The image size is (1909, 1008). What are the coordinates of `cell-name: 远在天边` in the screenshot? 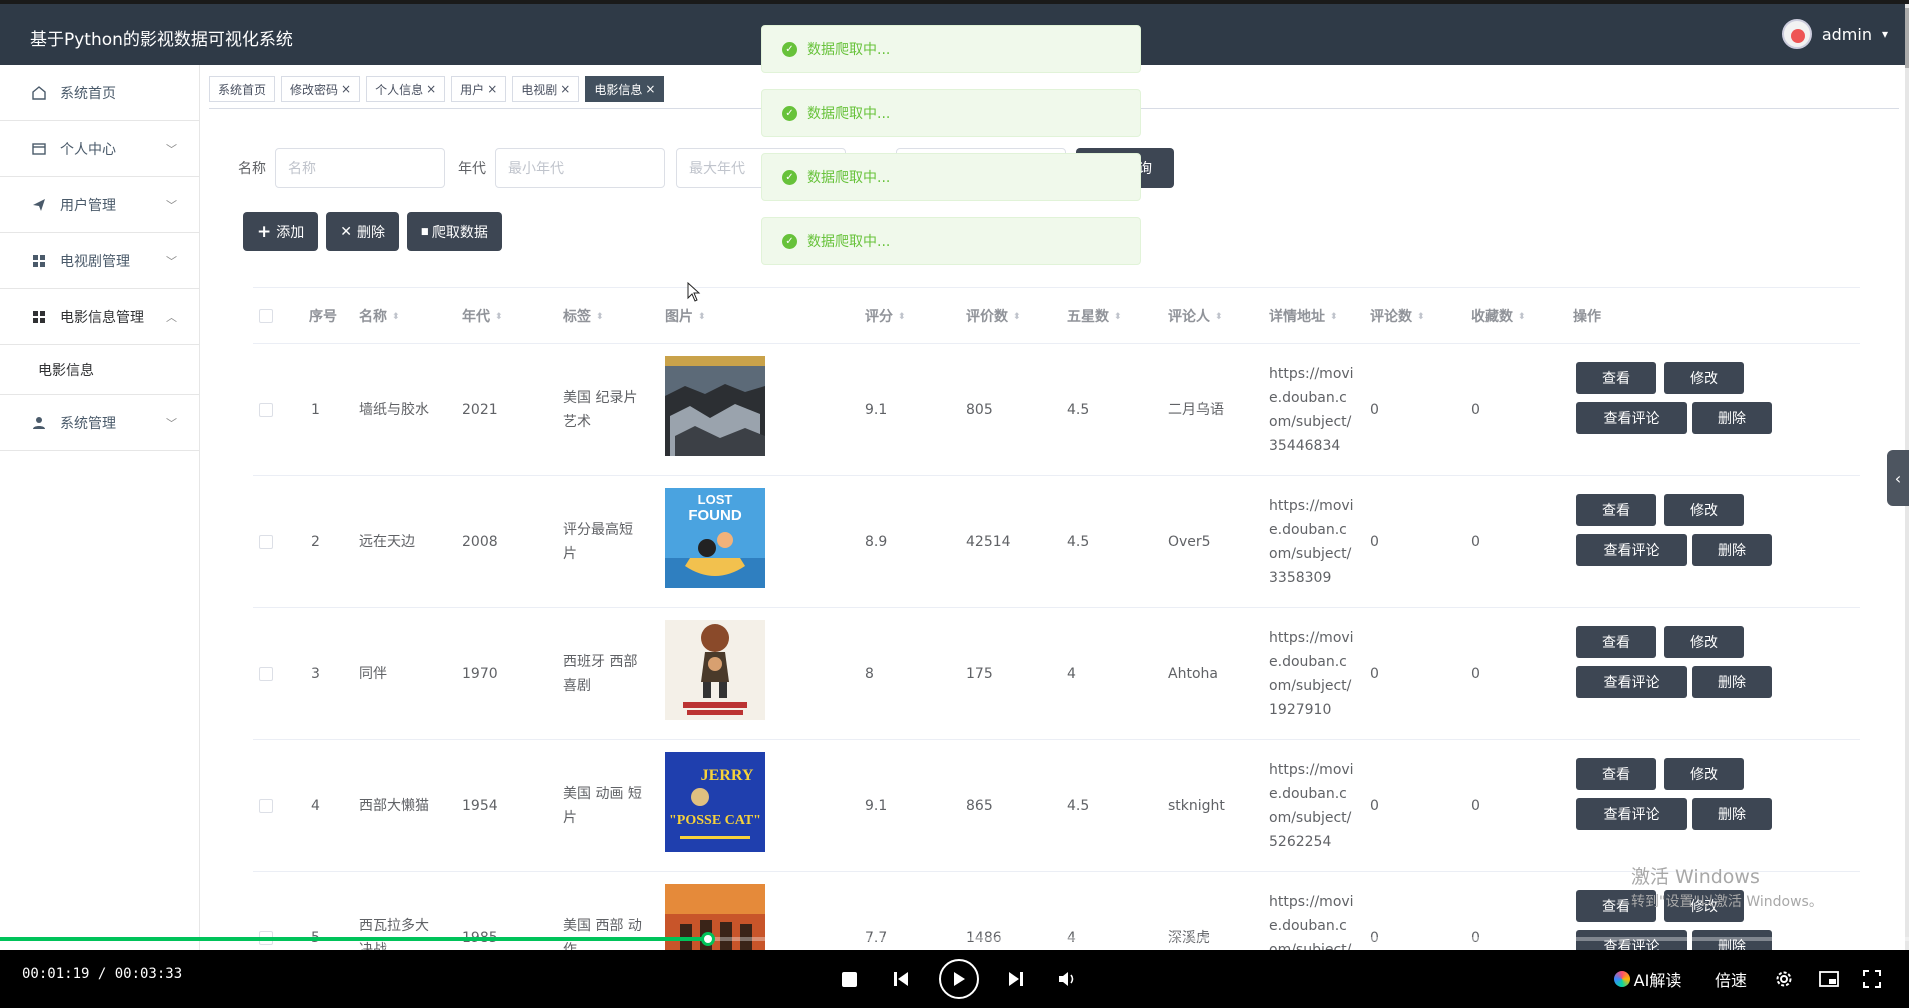 It's located at (387, 542).